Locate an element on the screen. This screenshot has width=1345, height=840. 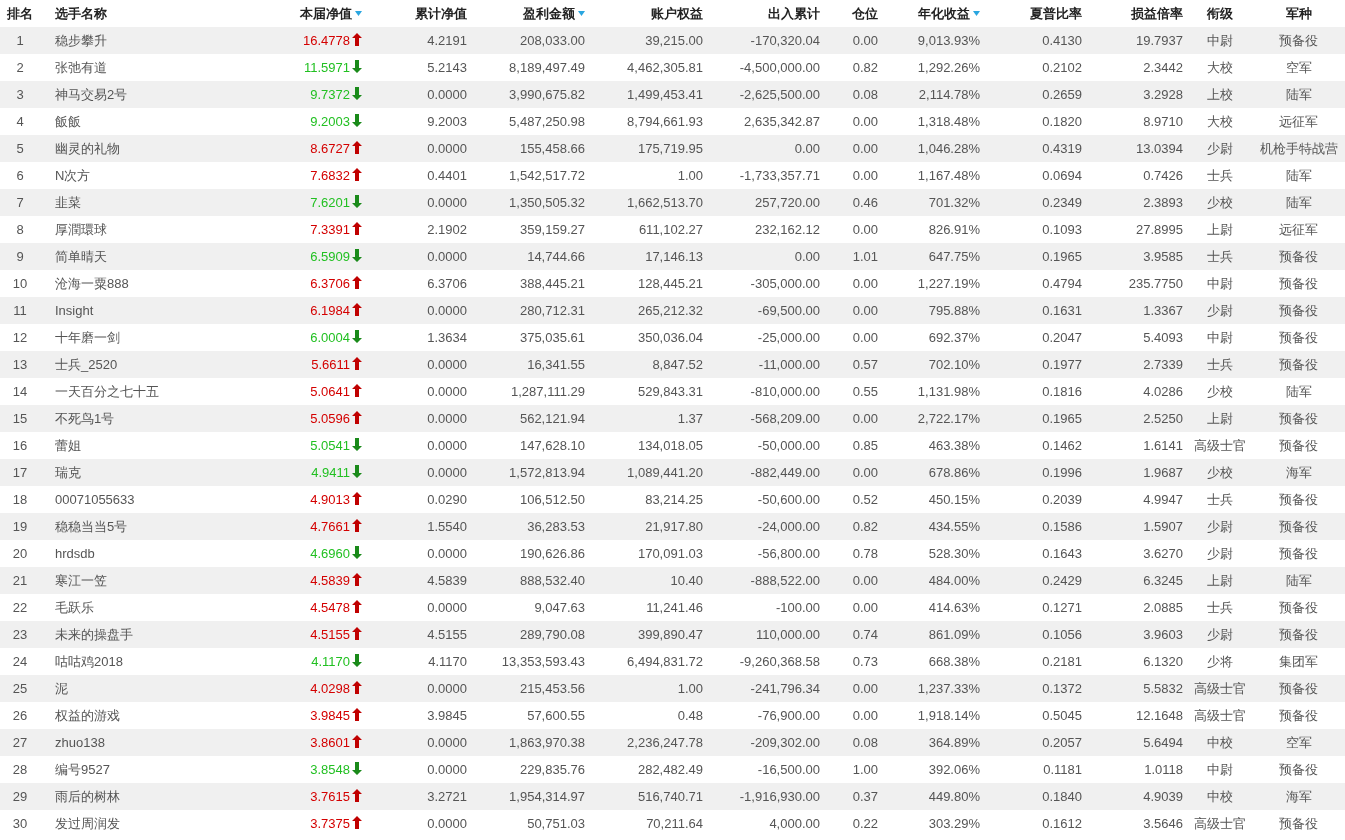
column-header: 账户权益 is located at coordinates (677, 13).